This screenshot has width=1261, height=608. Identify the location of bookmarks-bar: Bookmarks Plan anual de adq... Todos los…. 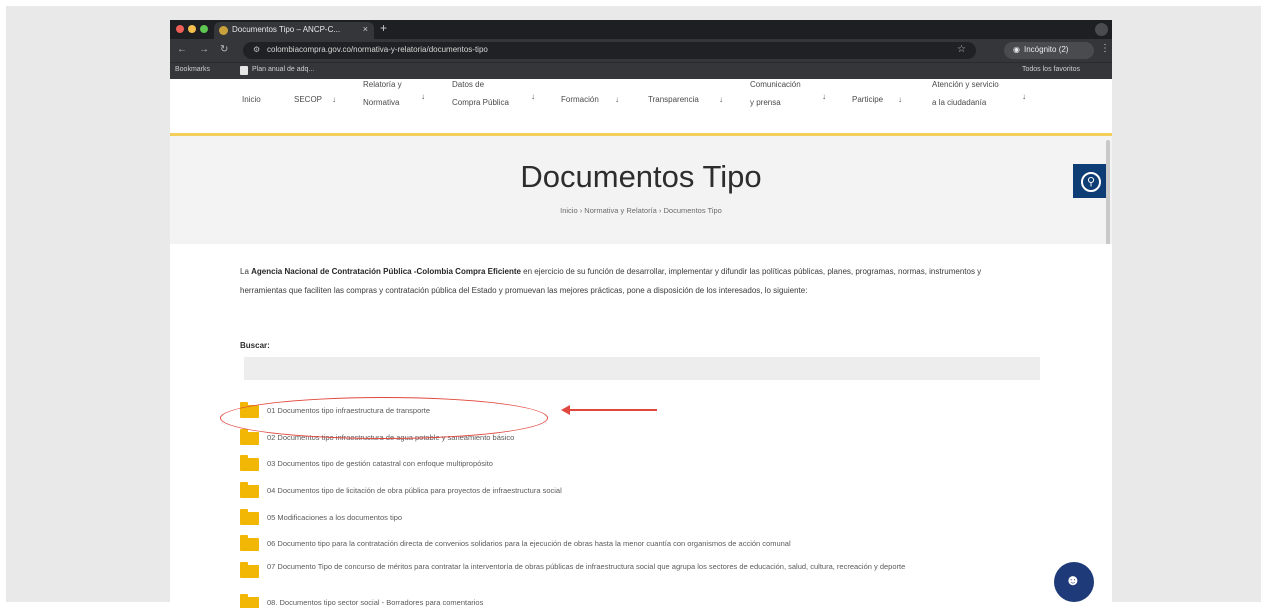
(641, 71).